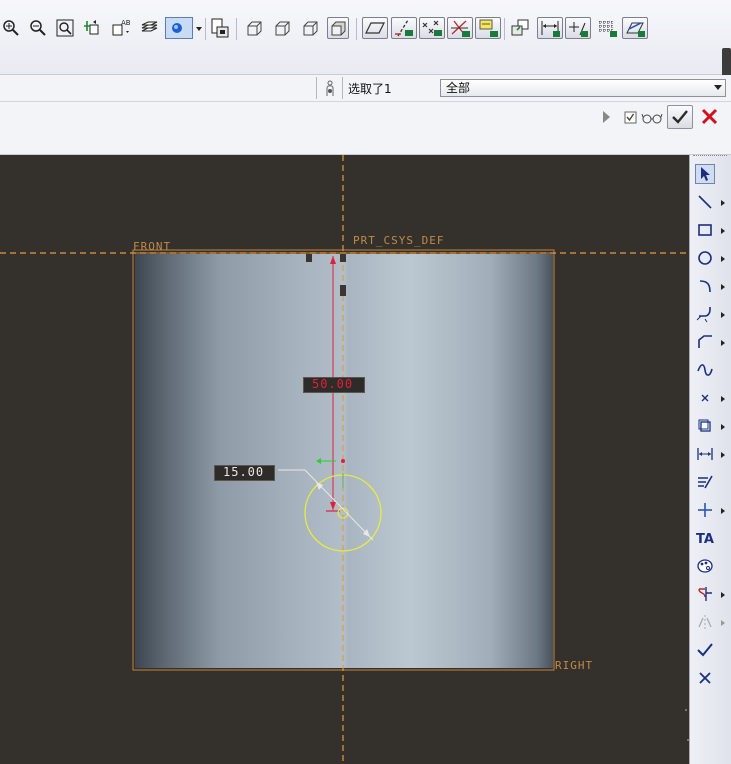  I want to click on arc-dropdown-icon, so click(723, 287).